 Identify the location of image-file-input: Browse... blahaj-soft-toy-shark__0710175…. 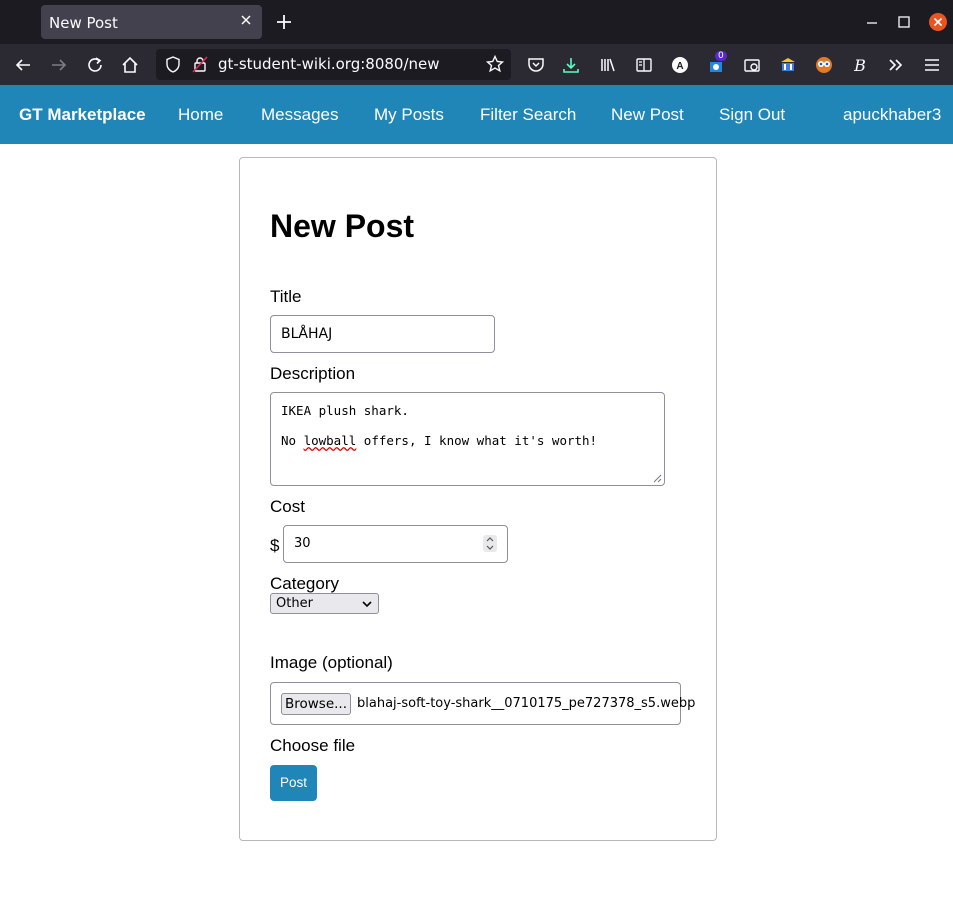
(482, 703).